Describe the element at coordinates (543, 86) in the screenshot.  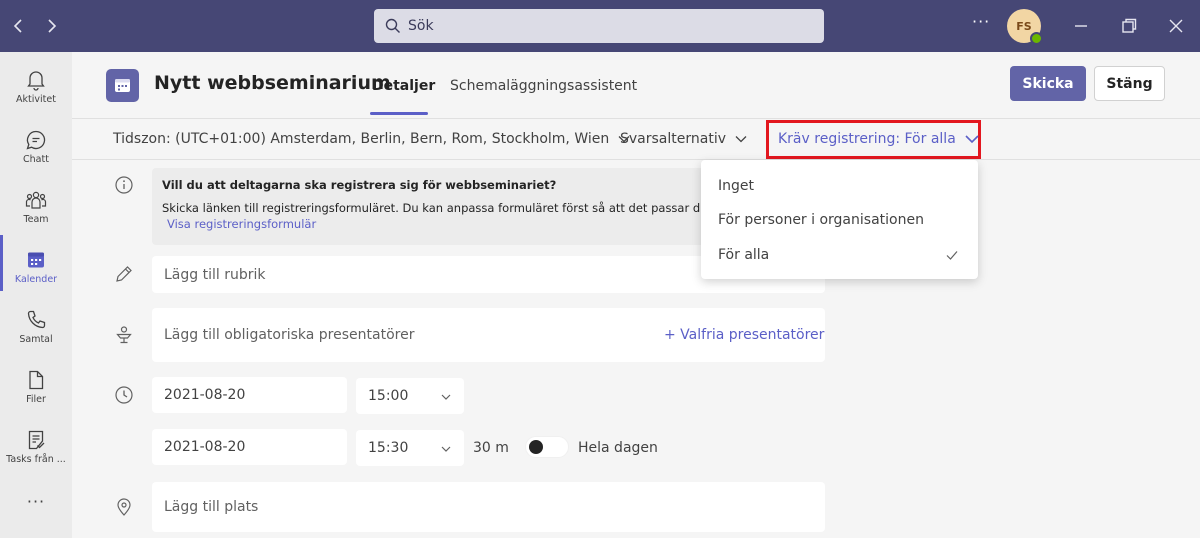
I see `tab-scheduling-assistant: Schemaläggningsassistent` at that location.